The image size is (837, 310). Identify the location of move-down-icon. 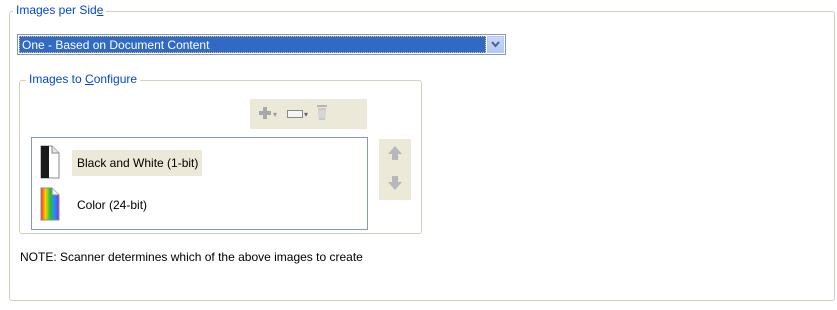
(395, 184).